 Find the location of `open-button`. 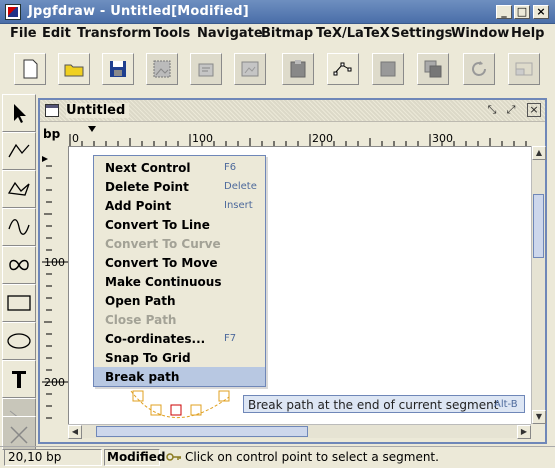

open-button is located at coordinates (74, 69).